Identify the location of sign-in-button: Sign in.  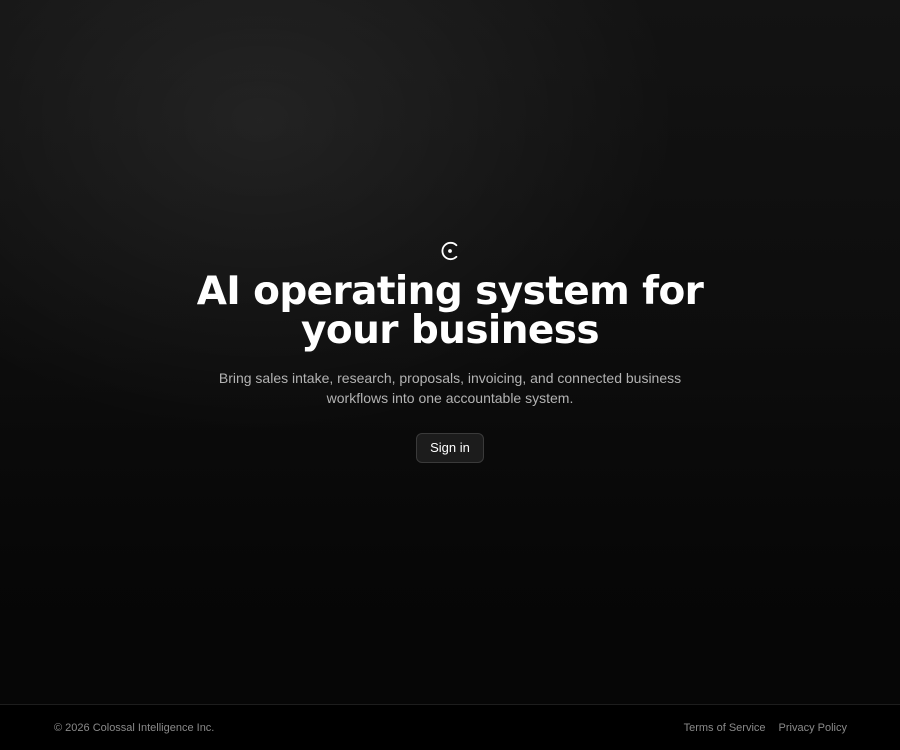
(450, 448).